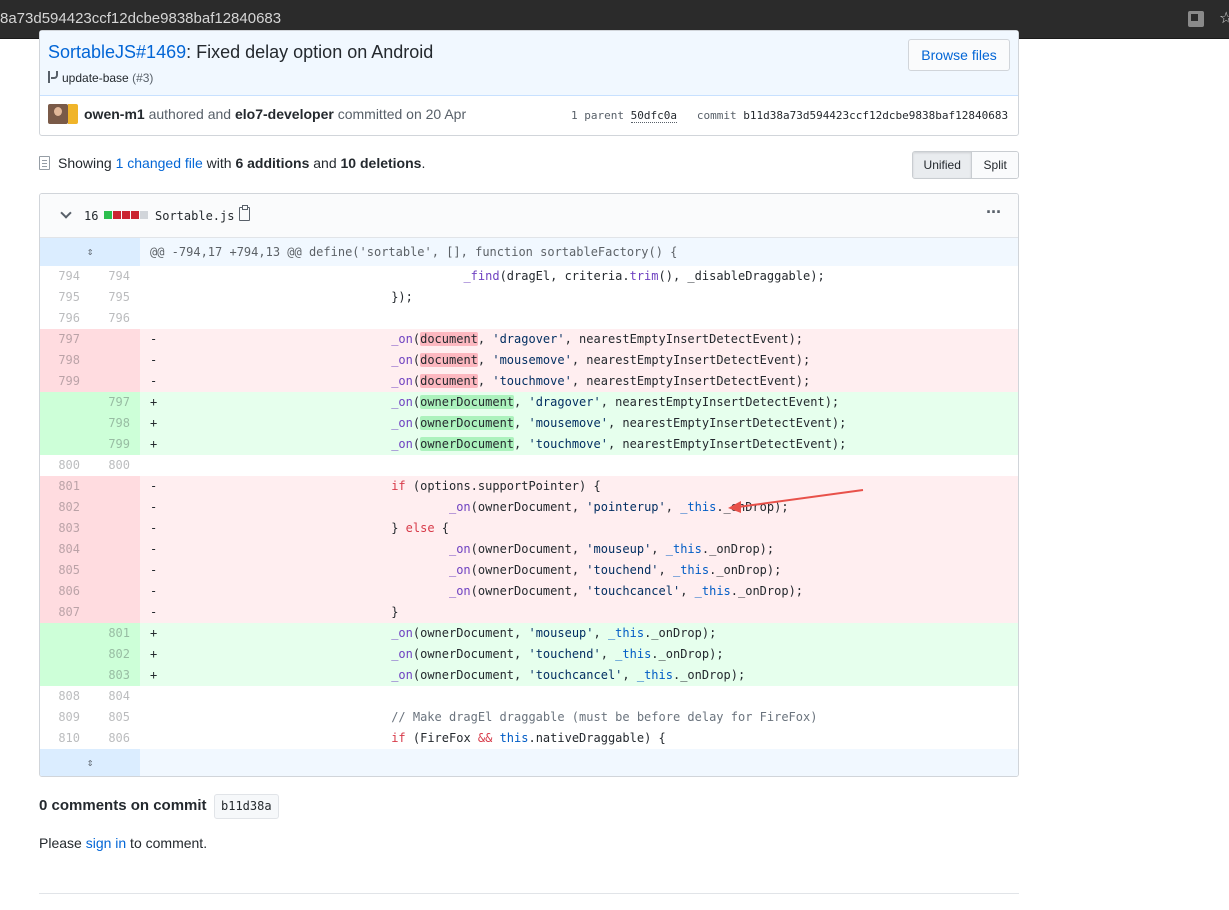 This screenshot has width=1229, height=910. I want to click on code-token: 'touchmove', so click(532, 381).